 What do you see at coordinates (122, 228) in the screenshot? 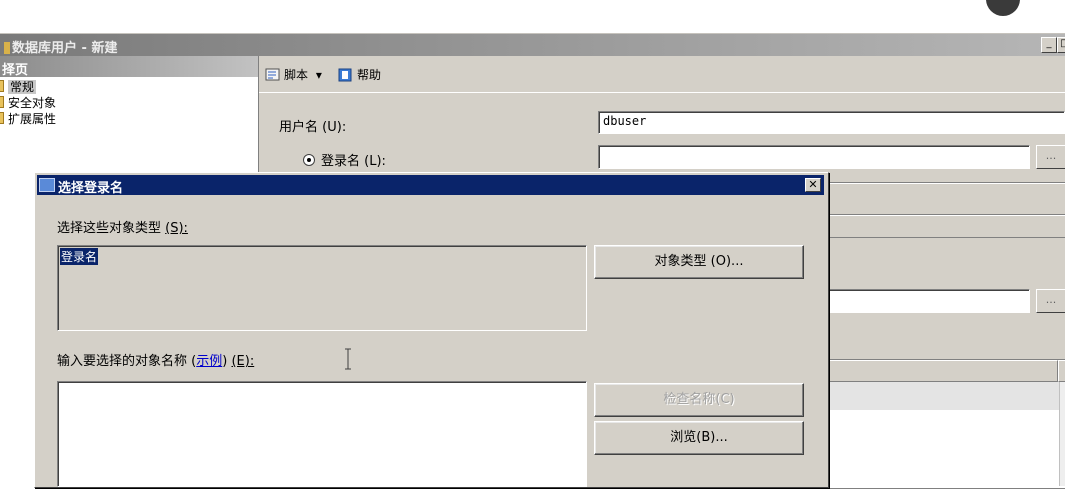
I see `object-types-label: 选择这些对象类型 (S):` at bounding box center [122, 228].